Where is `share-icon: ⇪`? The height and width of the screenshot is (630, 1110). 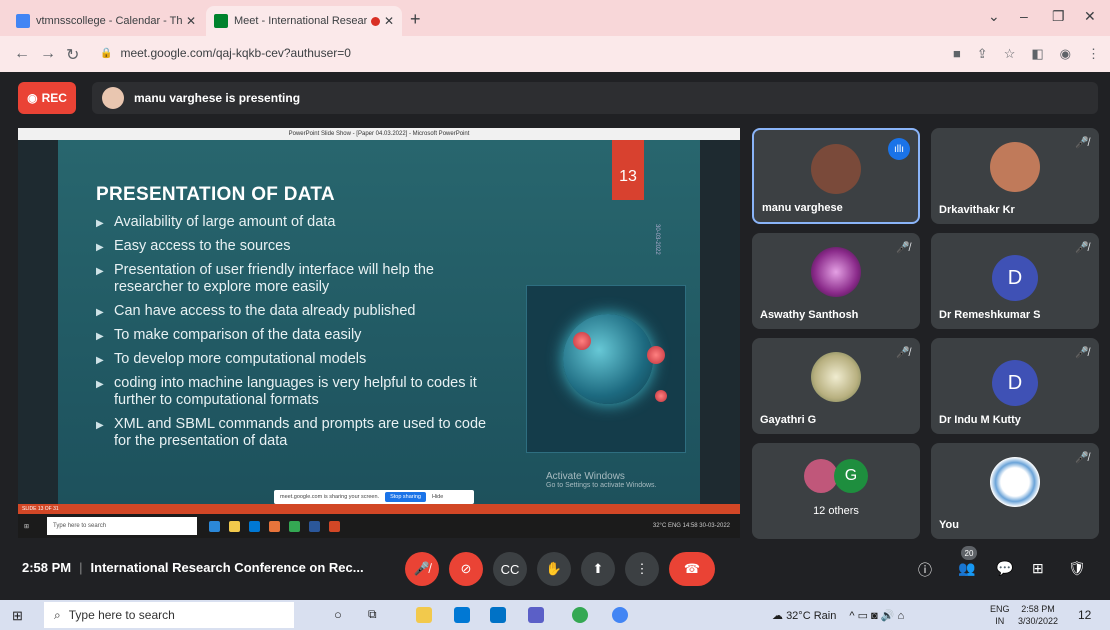 share-icon: ⇪ is located at coordinates (982, 54).